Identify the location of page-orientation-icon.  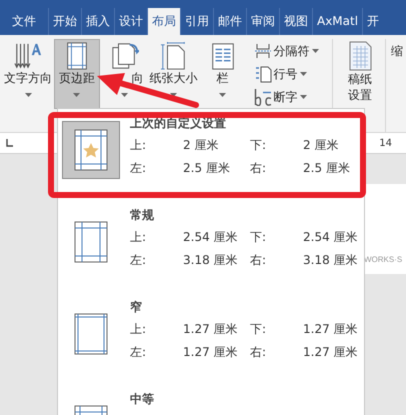
(124, 56).